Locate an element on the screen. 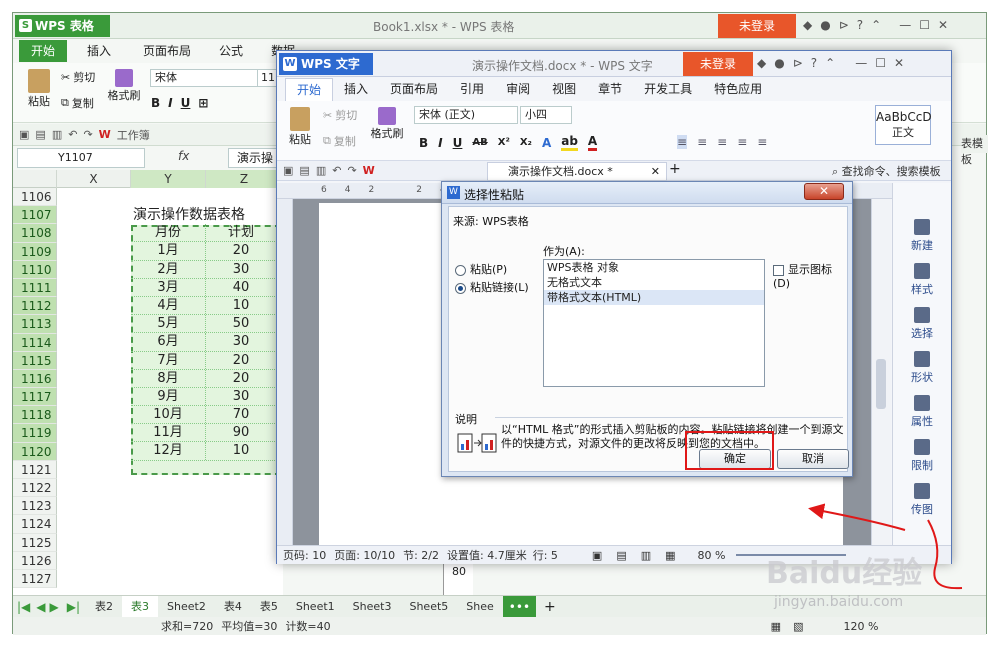 The width and height of the screenshot is (1000, 646). row-header: 1106 is located at coordinates (35, 197).